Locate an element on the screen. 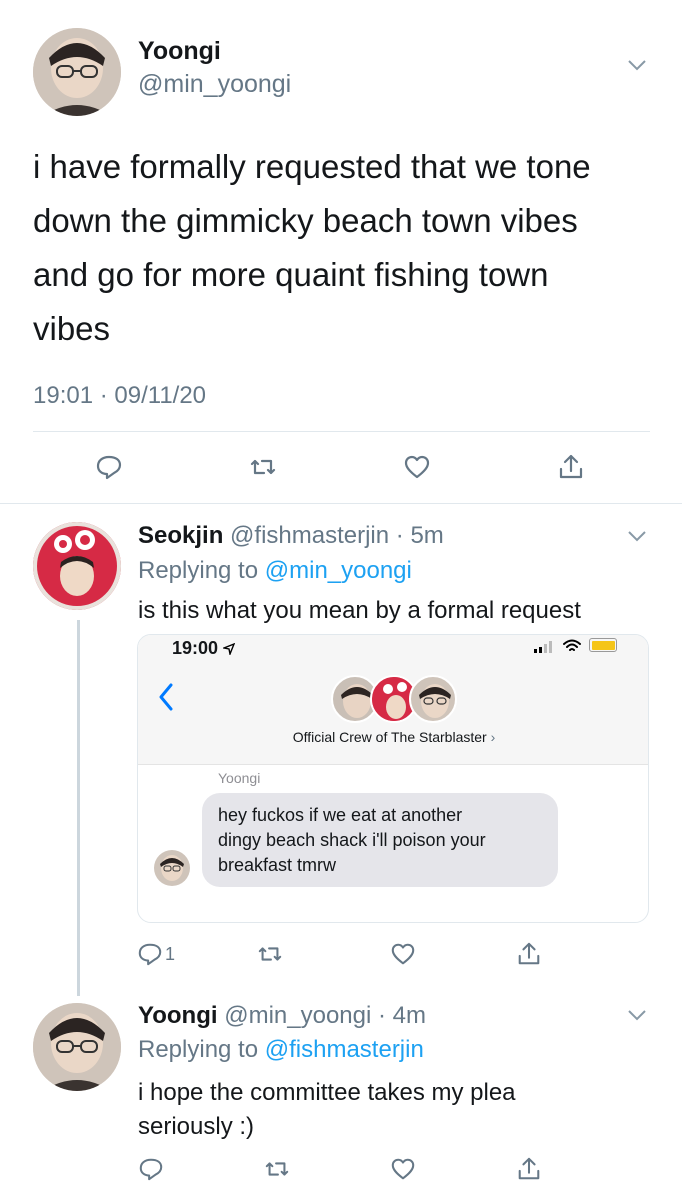  handle: @fishmasterjin is located at coordinates (309, 535).